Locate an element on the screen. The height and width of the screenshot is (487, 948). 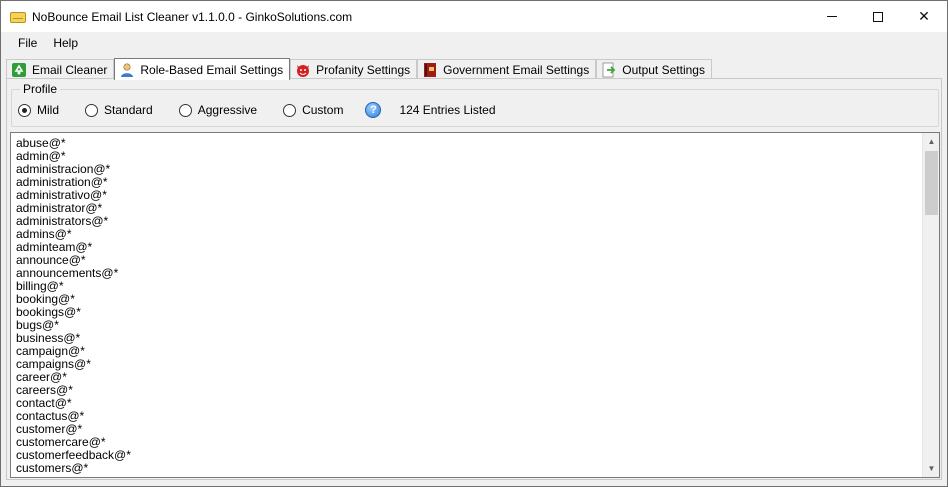
radio-mild: Mild is located at coordinates (38, 110).